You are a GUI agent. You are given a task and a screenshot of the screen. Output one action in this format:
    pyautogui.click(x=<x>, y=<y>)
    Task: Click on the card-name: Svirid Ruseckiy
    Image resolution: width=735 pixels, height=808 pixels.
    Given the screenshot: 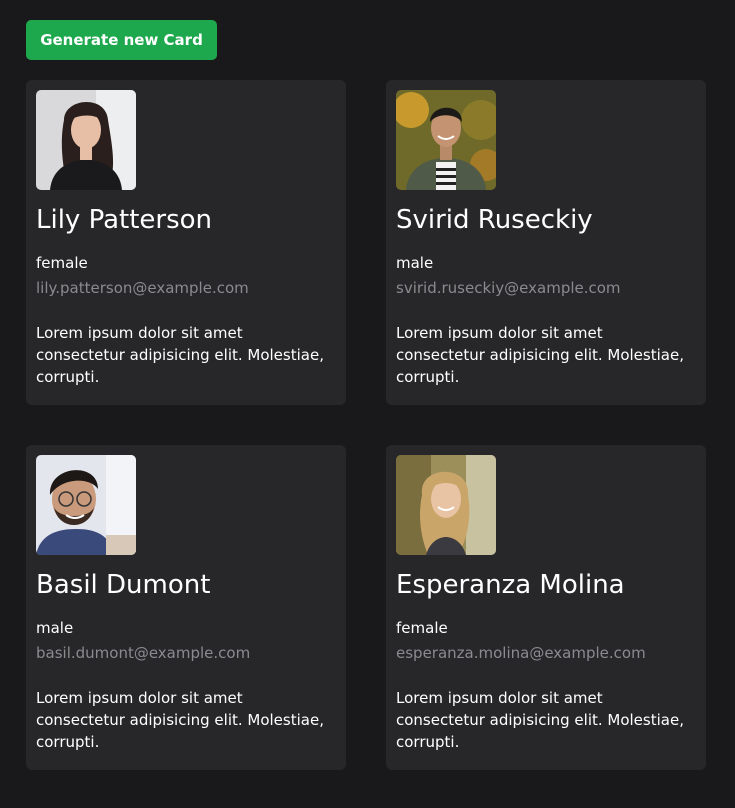 What is the action you would take?
    pyautogui.click(x=494, y=220)
    